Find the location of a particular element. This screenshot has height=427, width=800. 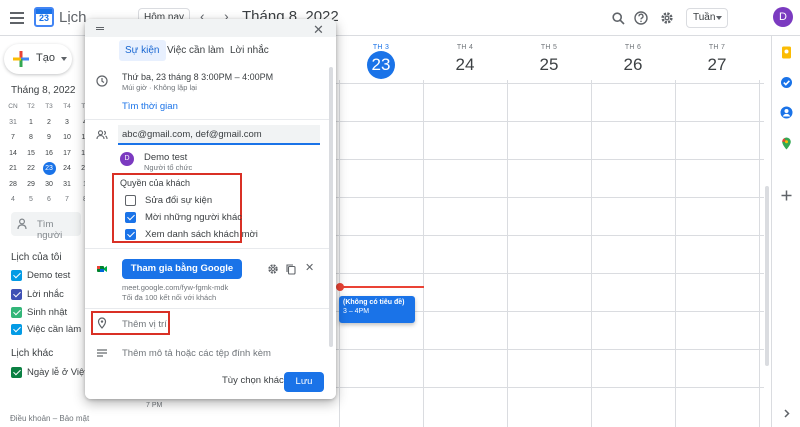

day-column-header: TH 5 25 is located at coordinates (549, 59).